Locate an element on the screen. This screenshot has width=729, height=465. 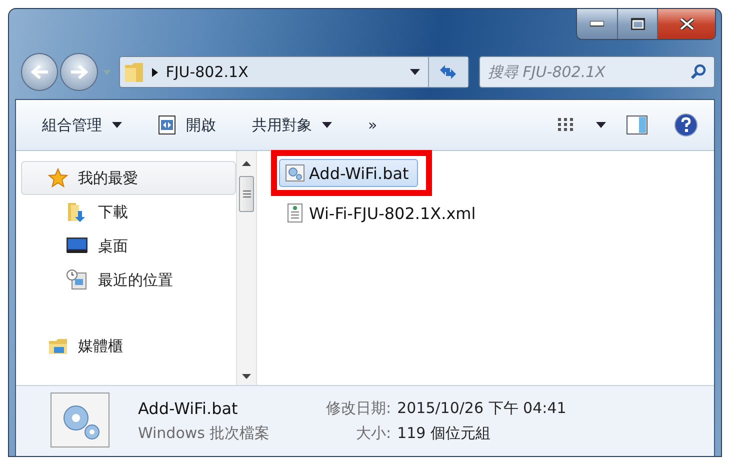
minimize-icon is located at coordinates (597, 24).